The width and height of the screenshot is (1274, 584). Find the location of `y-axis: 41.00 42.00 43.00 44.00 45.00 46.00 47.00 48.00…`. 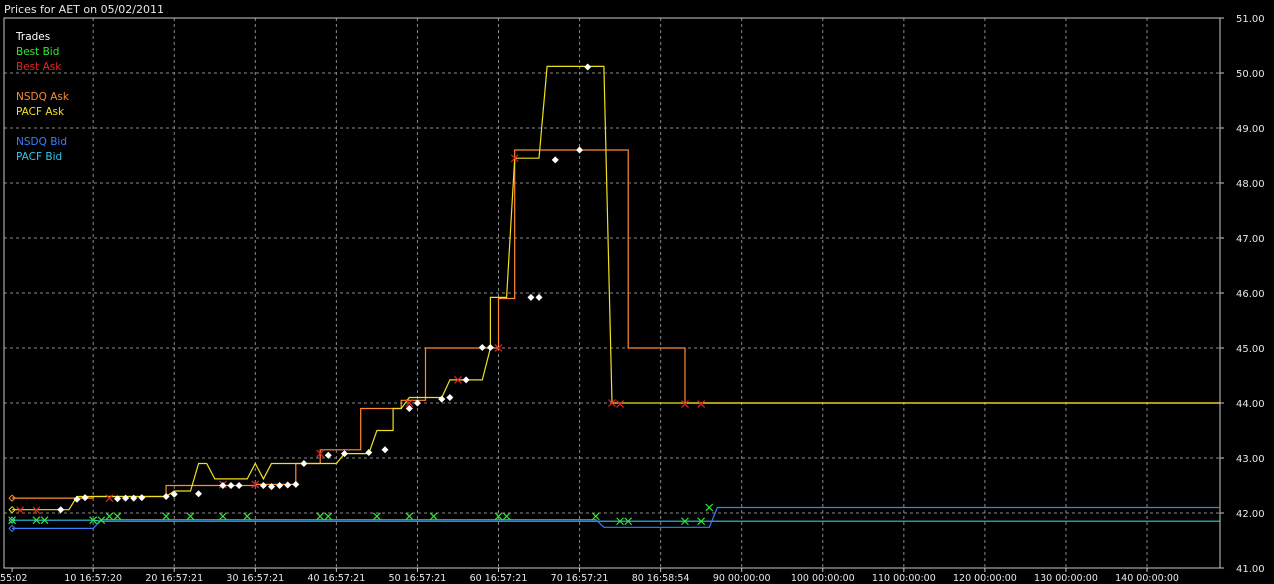

y-axis: 41.00 42.00 43.00 44.00 45.00 46.00 47.00 48.00… is located at coordinates (1242, 294).